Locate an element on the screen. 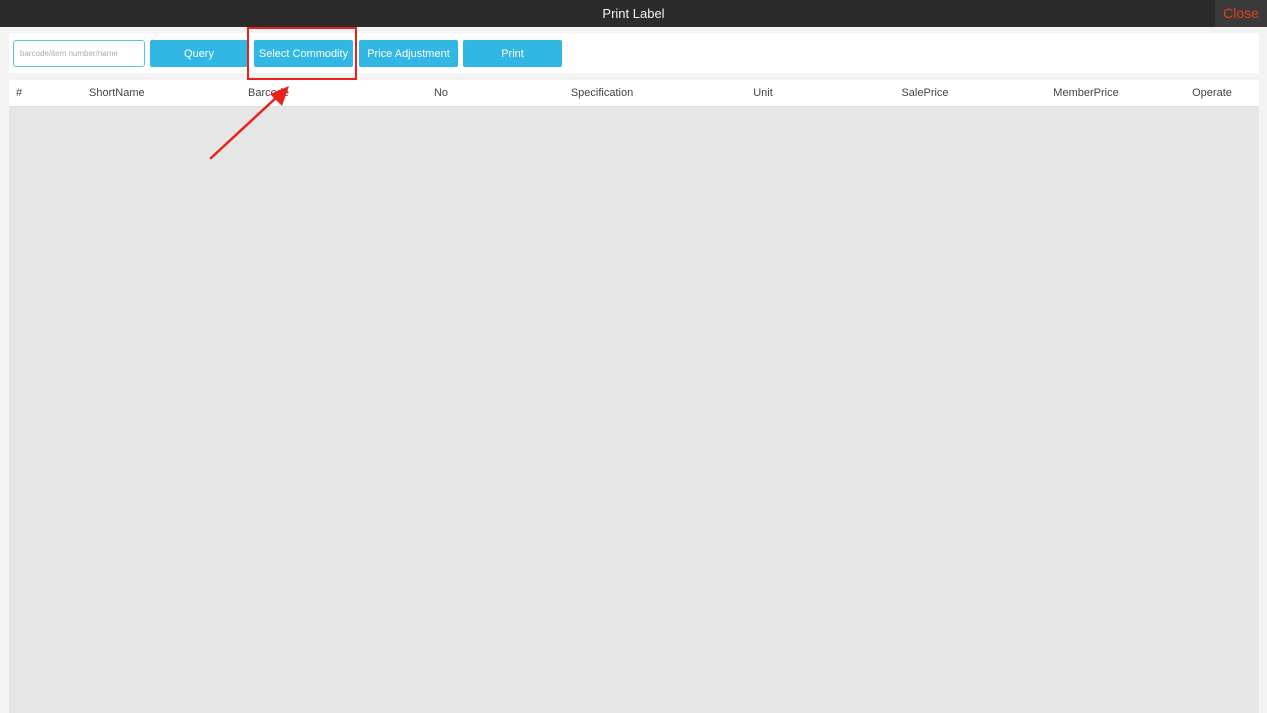 The image size is (1267, 713). select-commodity-button: Select Commodity is located at coordinates (303, 53).